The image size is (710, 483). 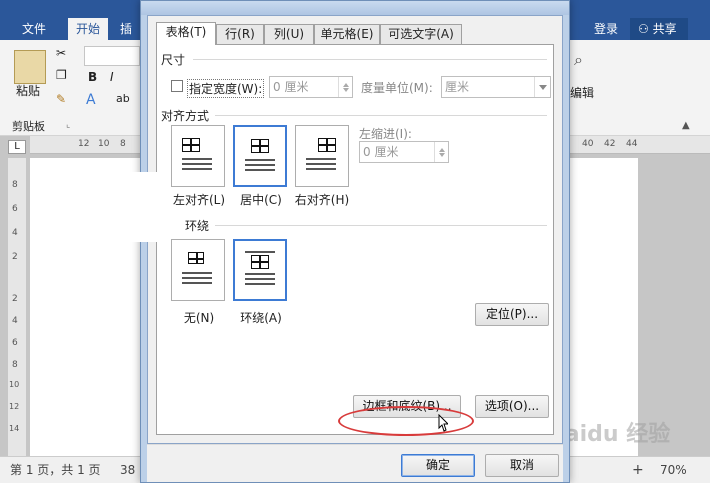 I want to click on cancel-button: 取消, so click(x=522, y=465).